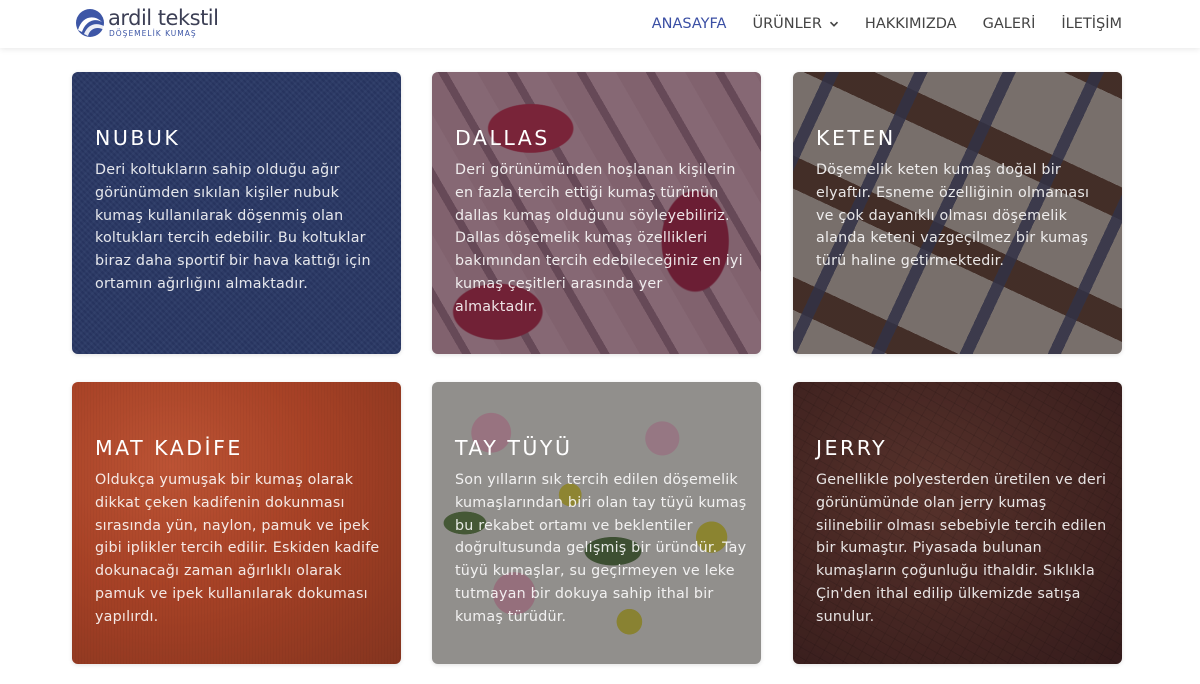 Image resolution: width=1200 pixels, height=684 pixels. I want to click on logo-name: ardil tekstil, so click(163, 18).